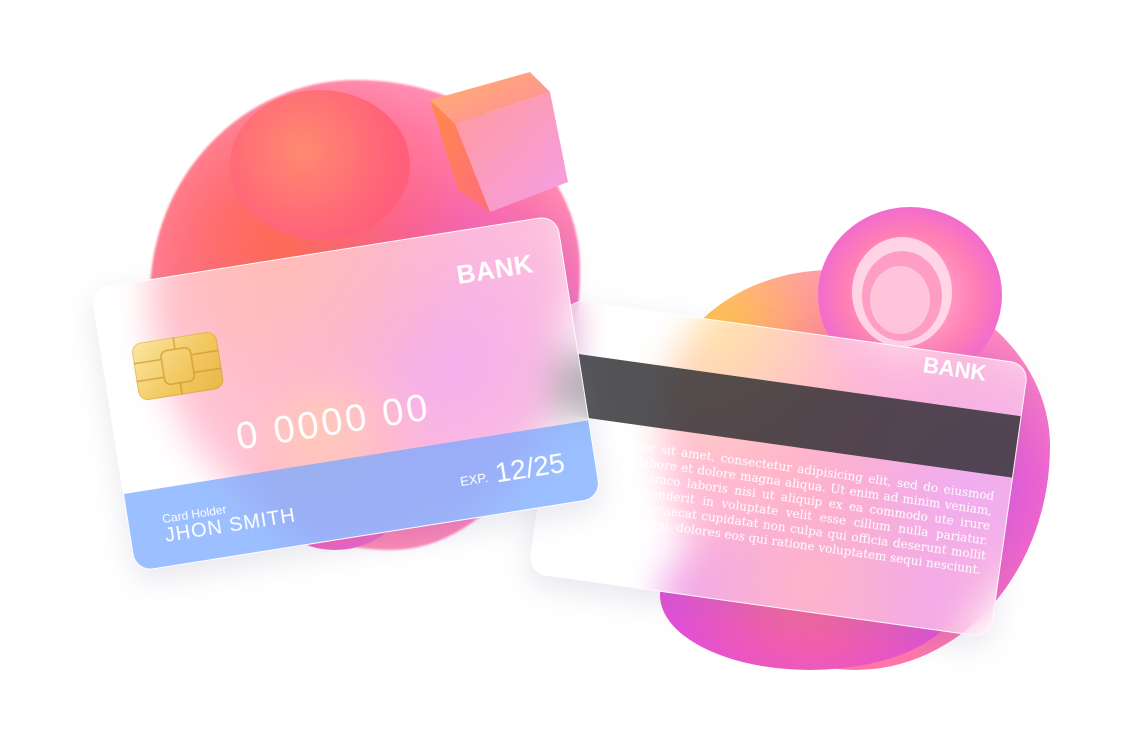  I want to click on chip-icon, so click(177, 366).